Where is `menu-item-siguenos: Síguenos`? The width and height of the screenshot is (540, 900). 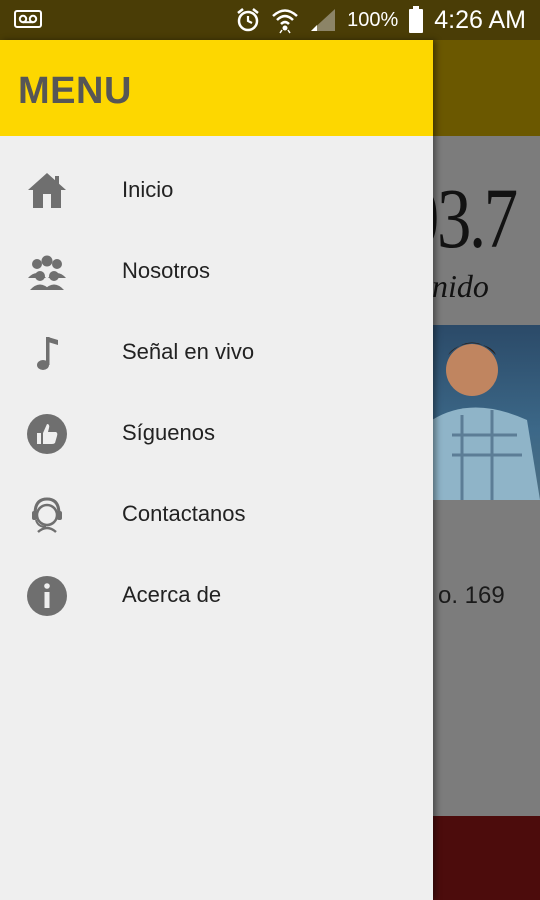 menu-item-siguenos: Síguenos is located at coordinates (216, 433).